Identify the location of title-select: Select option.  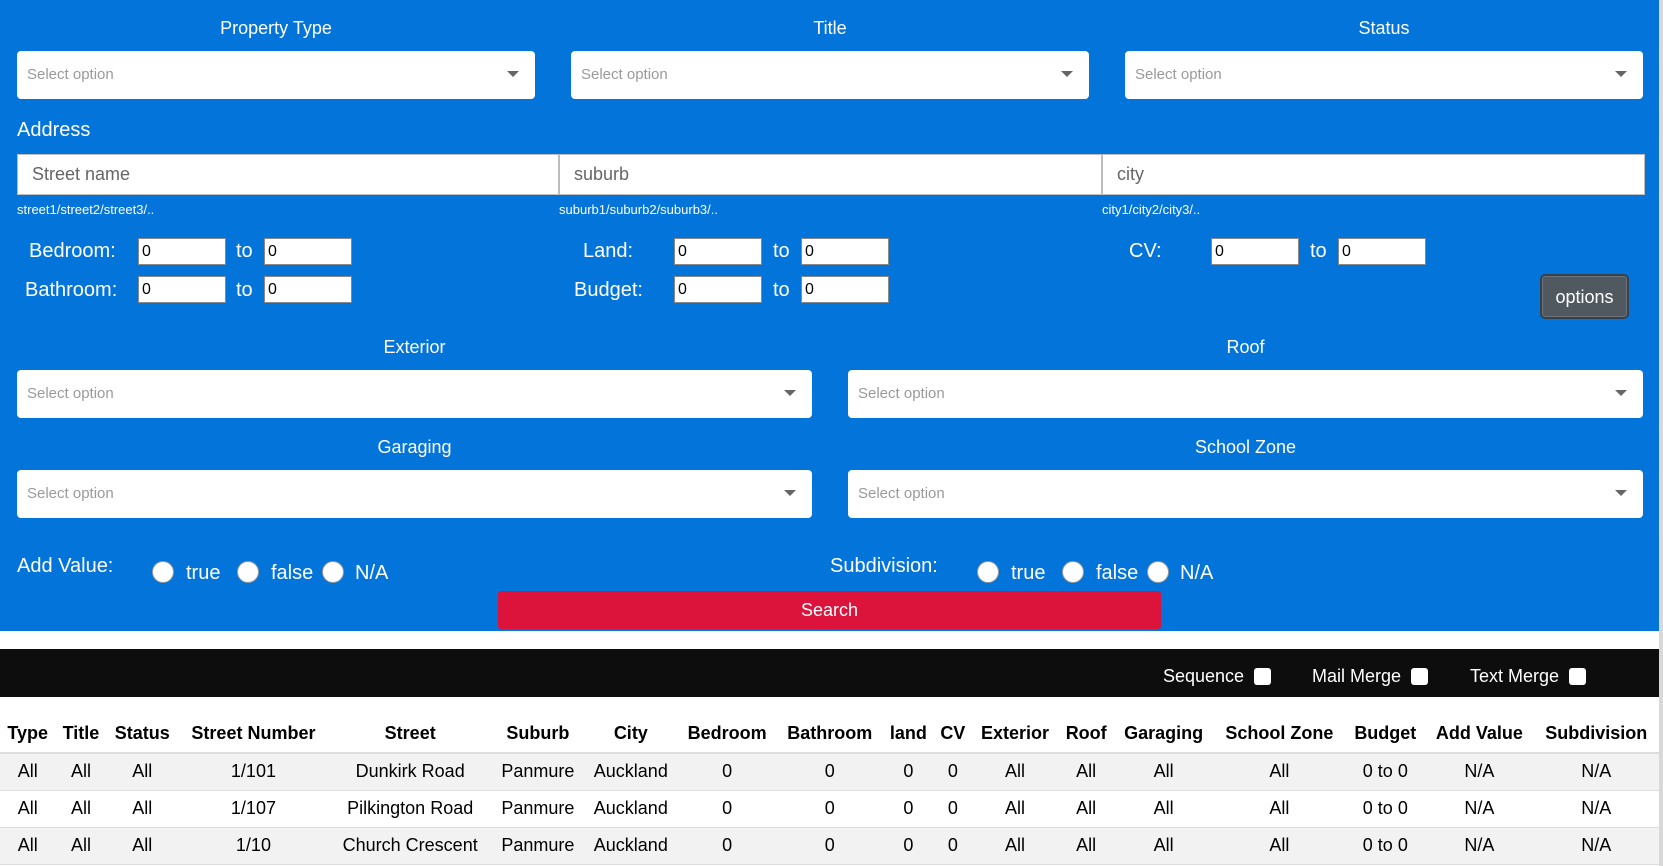
(830, 75).